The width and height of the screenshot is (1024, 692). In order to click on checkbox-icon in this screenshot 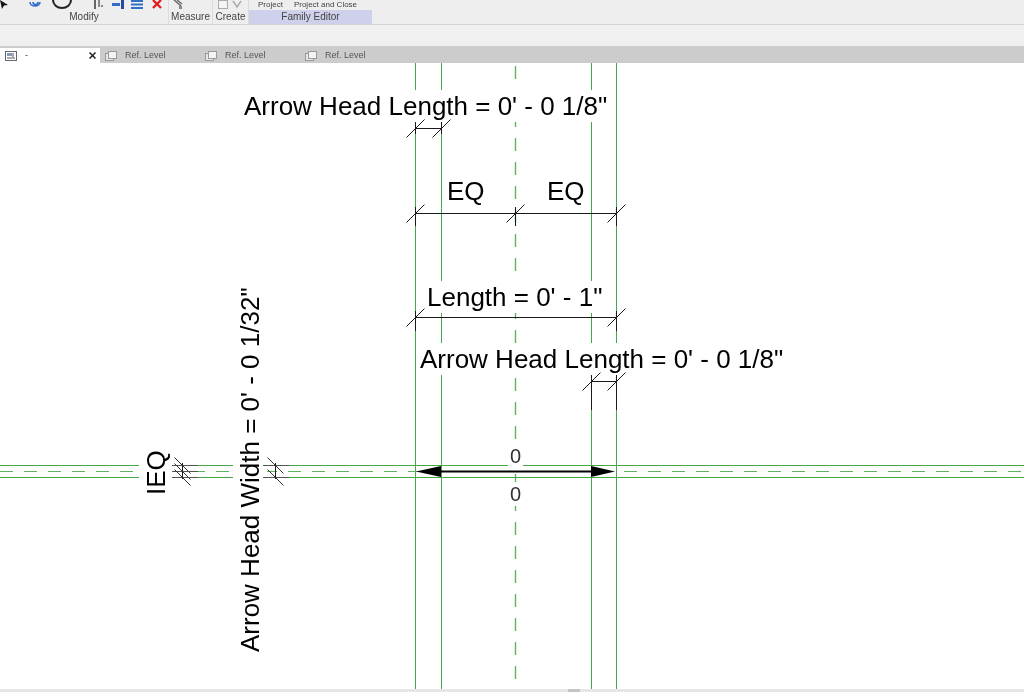, I will do `click(223, 4)`.